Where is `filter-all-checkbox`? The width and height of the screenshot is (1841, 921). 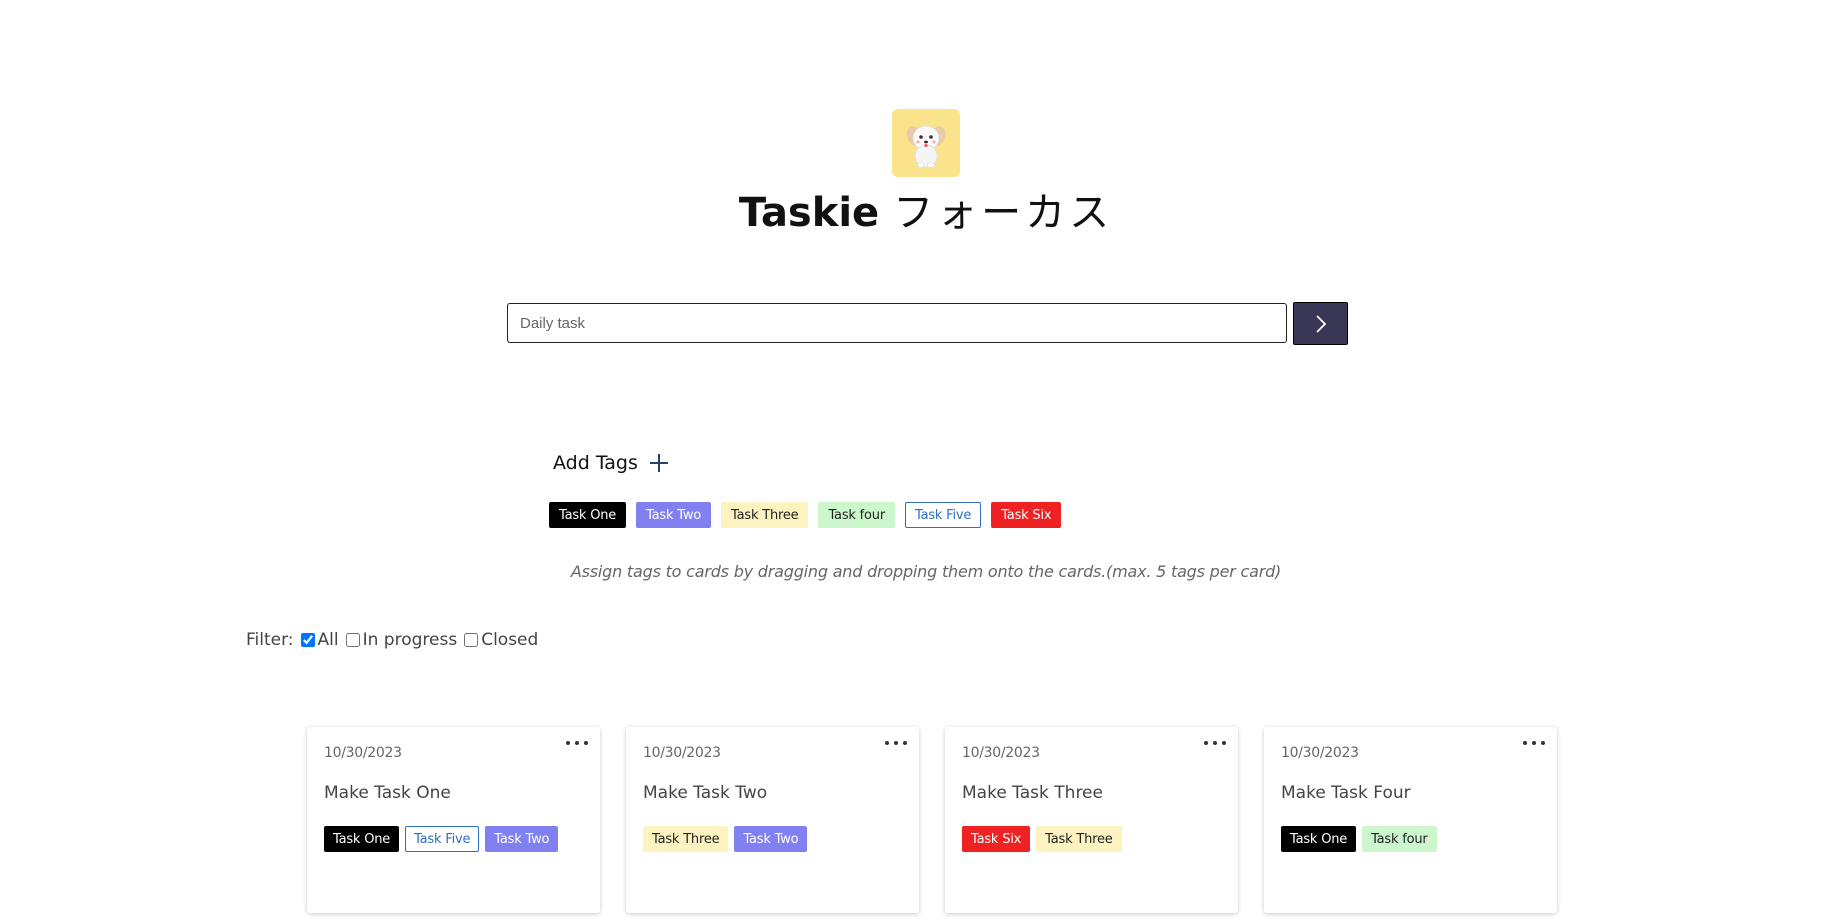 filter-all-checkbox is located at coordinates (307, 640).